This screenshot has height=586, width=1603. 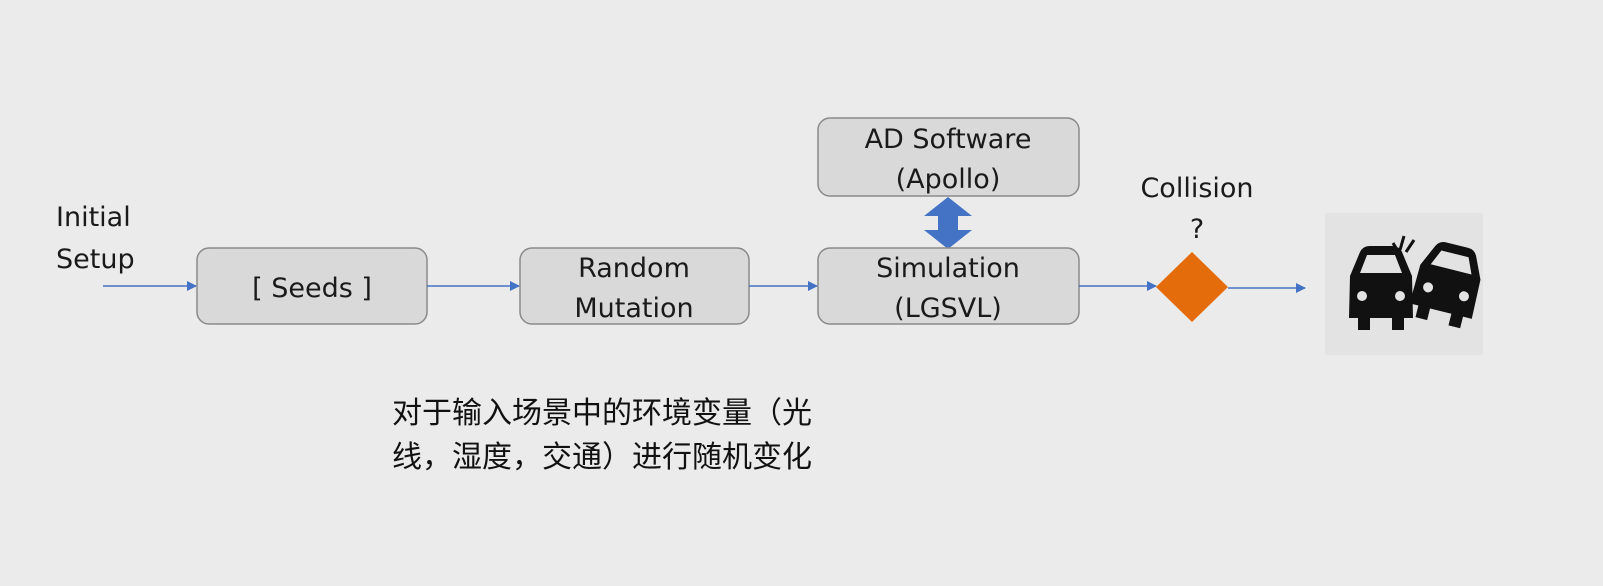 I want to click on seeds-node: [ Seeds ], so click(x=312, y=286).